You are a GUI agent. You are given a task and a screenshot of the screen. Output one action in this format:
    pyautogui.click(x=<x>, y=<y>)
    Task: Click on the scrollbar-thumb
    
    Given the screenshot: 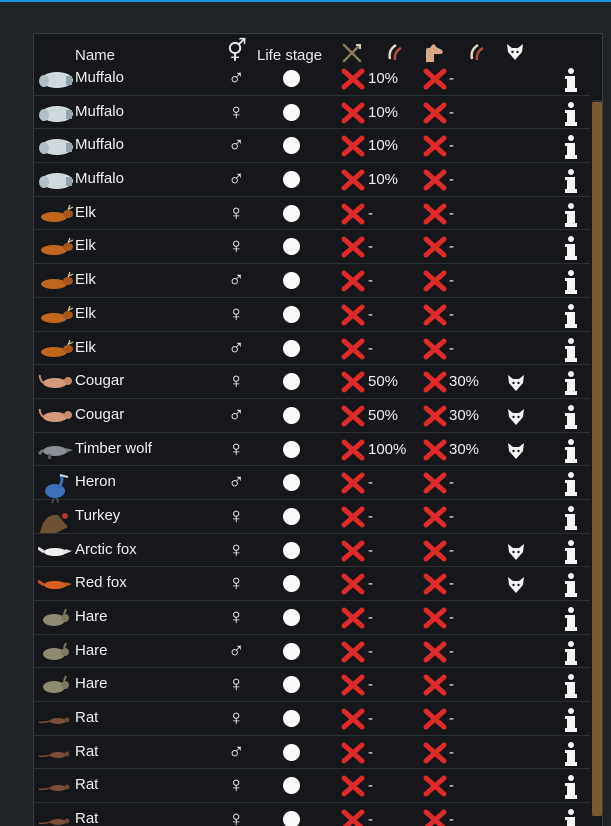 What is the action you would take?
    pyautogui.click(x=597, y=459)
    